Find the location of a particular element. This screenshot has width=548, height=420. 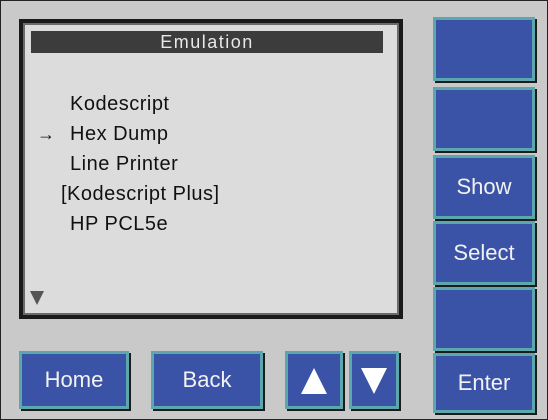

menu-item-kodescript: Kodescript is located at coordinates (211, 104).